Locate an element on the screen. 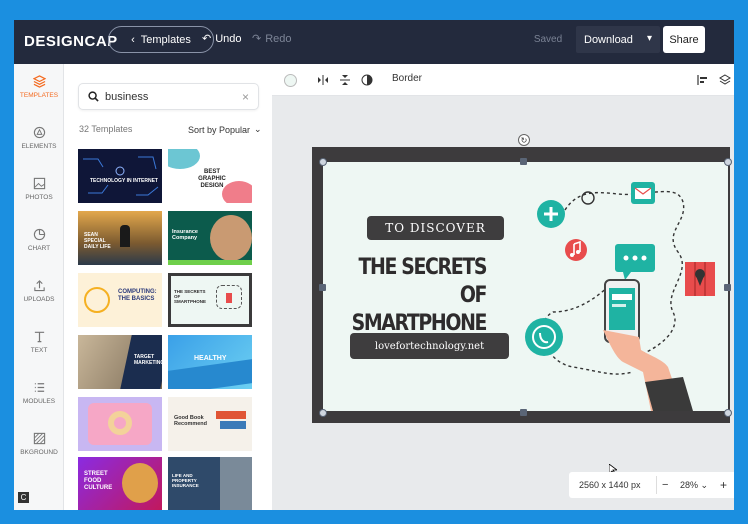 This screenshot has height=524, width=748. template-thumbnail: HEALTHY is located at coordinates (210, 362).